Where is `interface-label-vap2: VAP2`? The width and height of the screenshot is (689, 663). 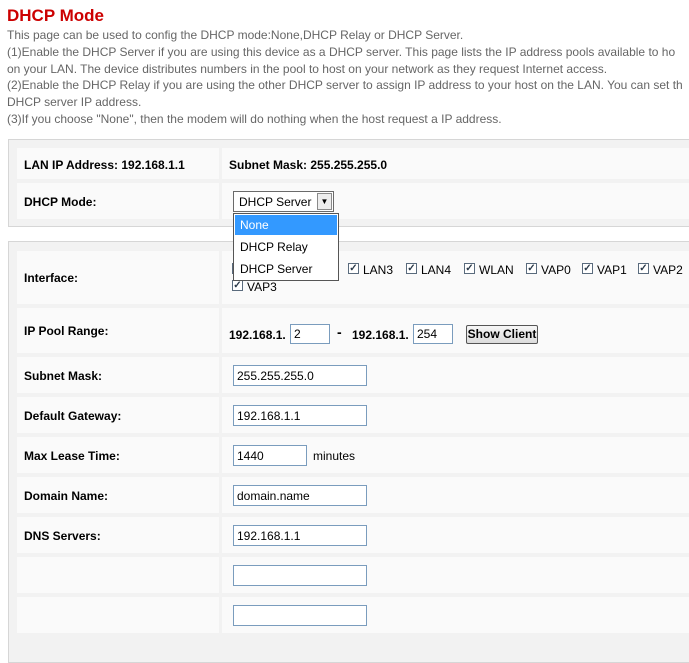
interface-label-vap2: VAP2 is located at coordinates (668, 270).